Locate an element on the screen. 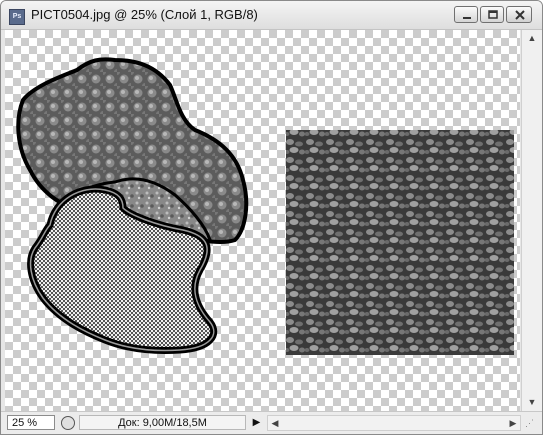  photoshop-app-icon: Ps is located at coordinates (17, 17).